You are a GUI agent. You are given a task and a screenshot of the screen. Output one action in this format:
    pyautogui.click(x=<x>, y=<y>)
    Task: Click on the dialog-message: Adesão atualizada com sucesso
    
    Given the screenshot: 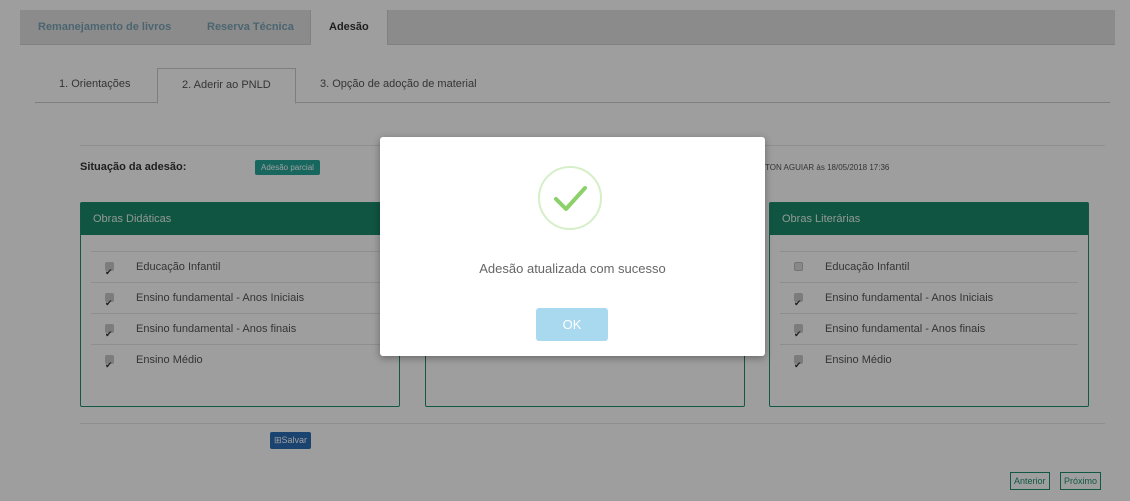 What is the action you would take?
    pyautogui.click(x=572, y=268)
    